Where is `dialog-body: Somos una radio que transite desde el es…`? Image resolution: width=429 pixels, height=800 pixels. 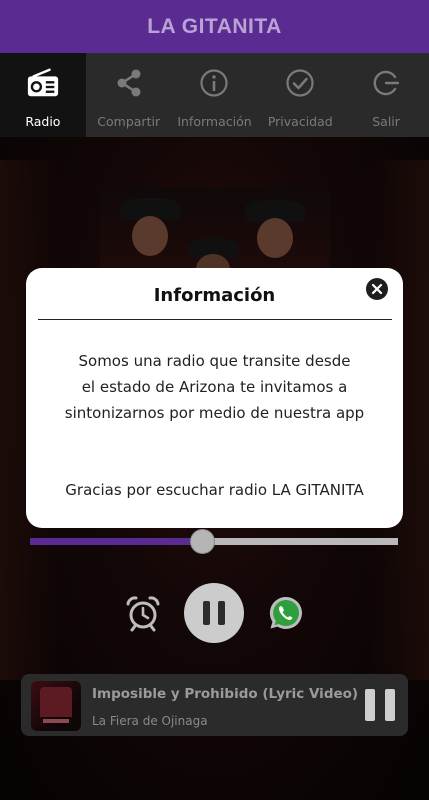 dialog-body: Somos una radio que transite desde el es… is located at coordinates (214, 387).